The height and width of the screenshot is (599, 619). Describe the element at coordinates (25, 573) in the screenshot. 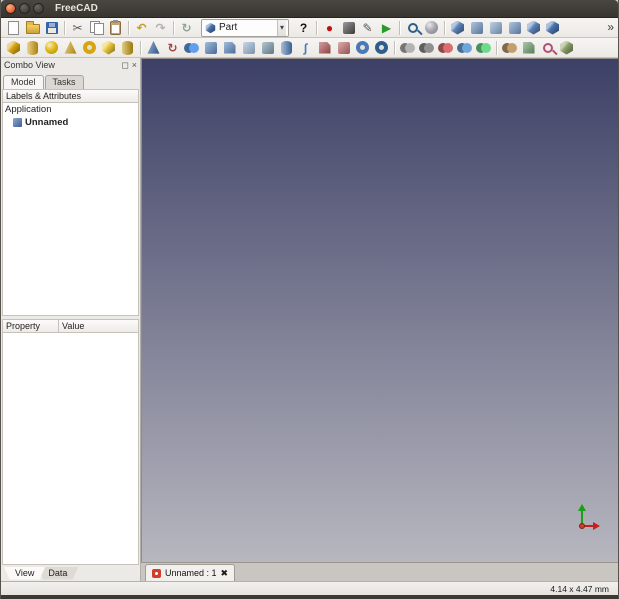

I see `tab-view: View` at that location.